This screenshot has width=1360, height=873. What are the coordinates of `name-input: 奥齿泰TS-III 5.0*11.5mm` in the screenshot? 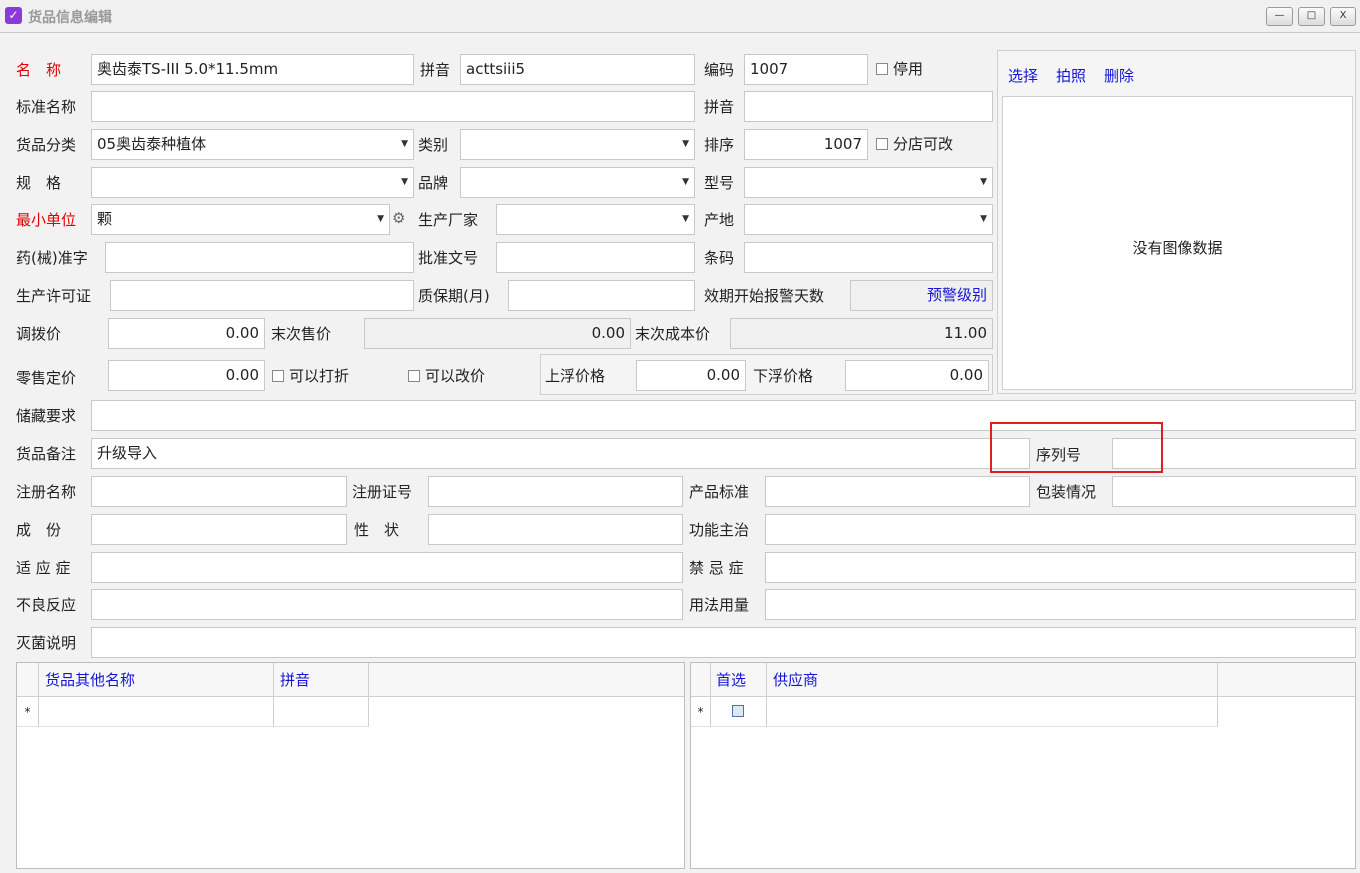 It's located at (252, 69).